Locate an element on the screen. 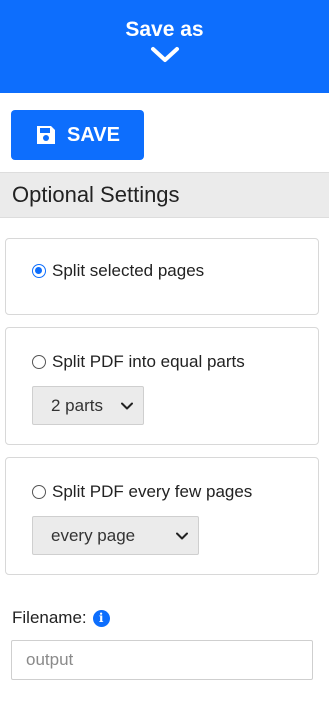 The image size is (329, 721). parts-count-value: 2 parts is located at coordinates (77, 405).